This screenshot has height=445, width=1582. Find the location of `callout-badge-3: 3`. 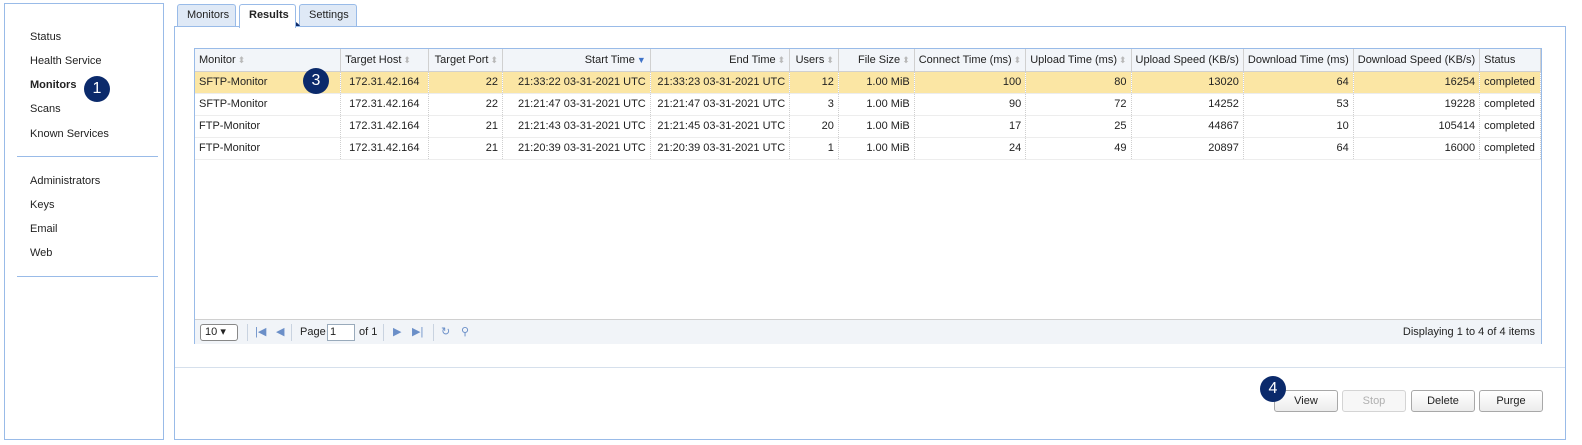

callout-badge-3: 3 is located at coordinates (316, 81).